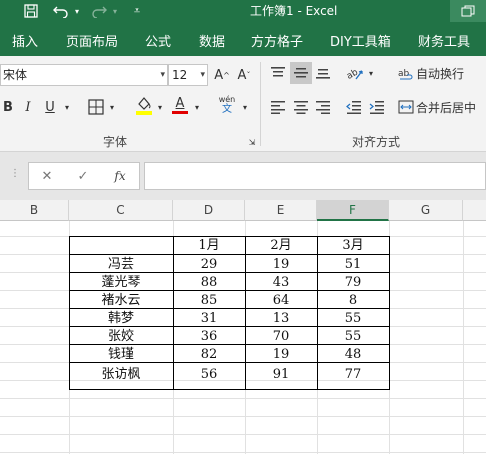 This screenshot has height=454, width=486. Describe the element at coordinates (444, 40) in the screenshot. I see `tab-finance-tools: 财务工具` at that location.